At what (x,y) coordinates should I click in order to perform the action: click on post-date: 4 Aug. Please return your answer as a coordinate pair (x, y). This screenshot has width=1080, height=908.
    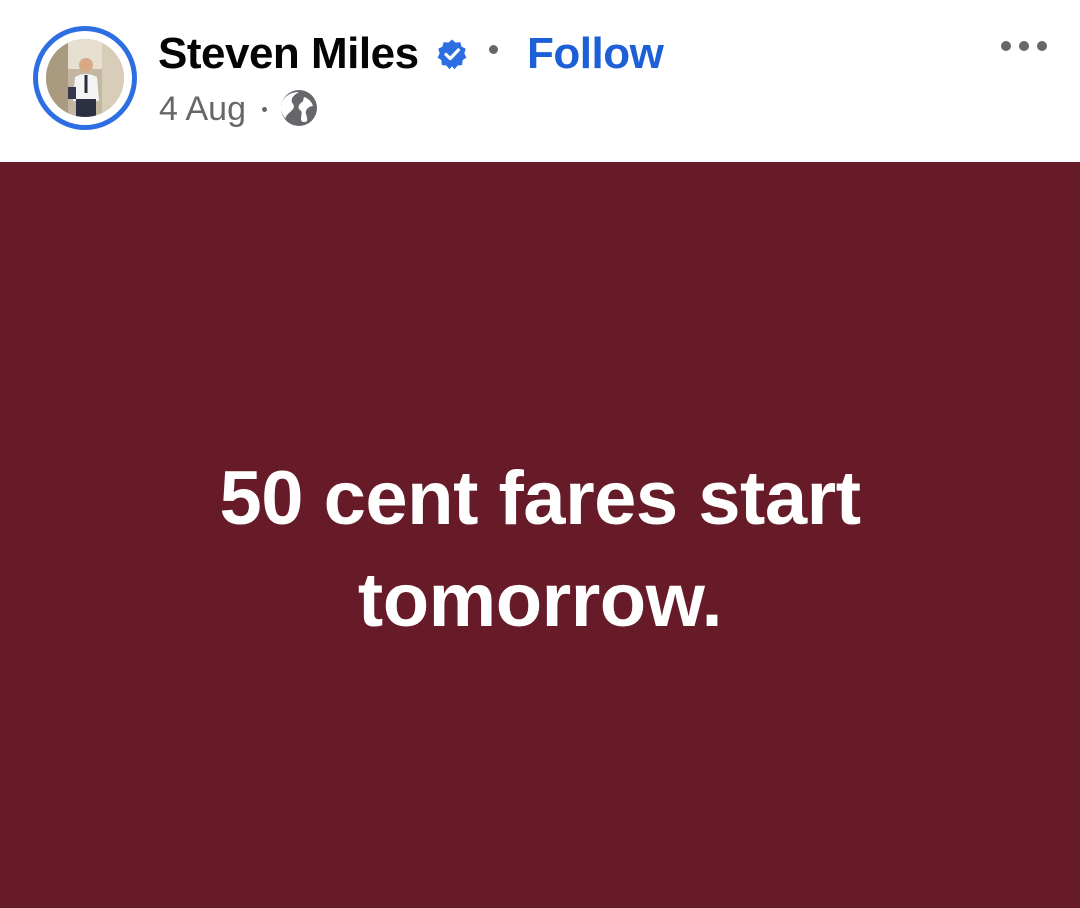
    Looking at the image, I should click on (202, 109).